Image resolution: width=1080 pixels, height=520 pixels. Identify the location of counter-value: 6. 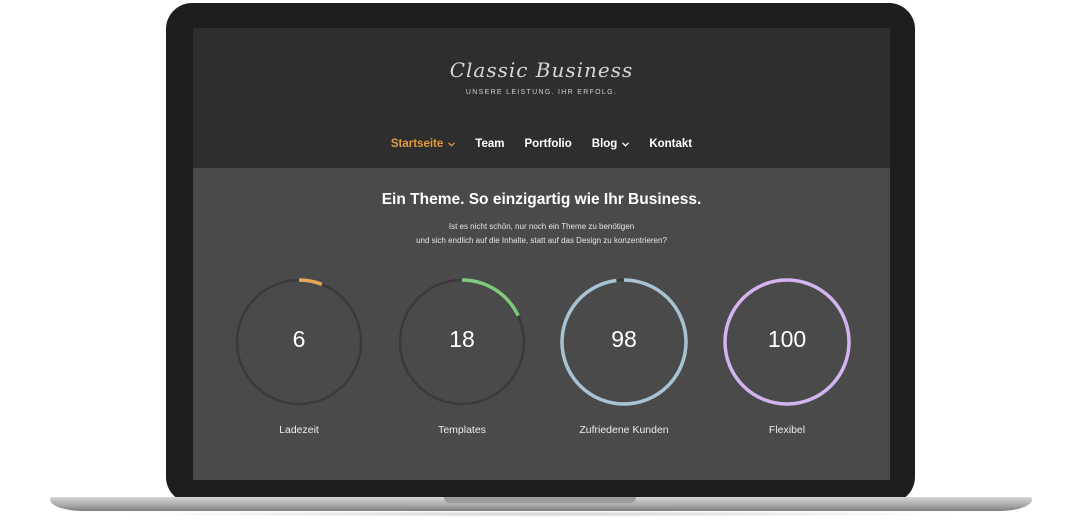
(299, 339).